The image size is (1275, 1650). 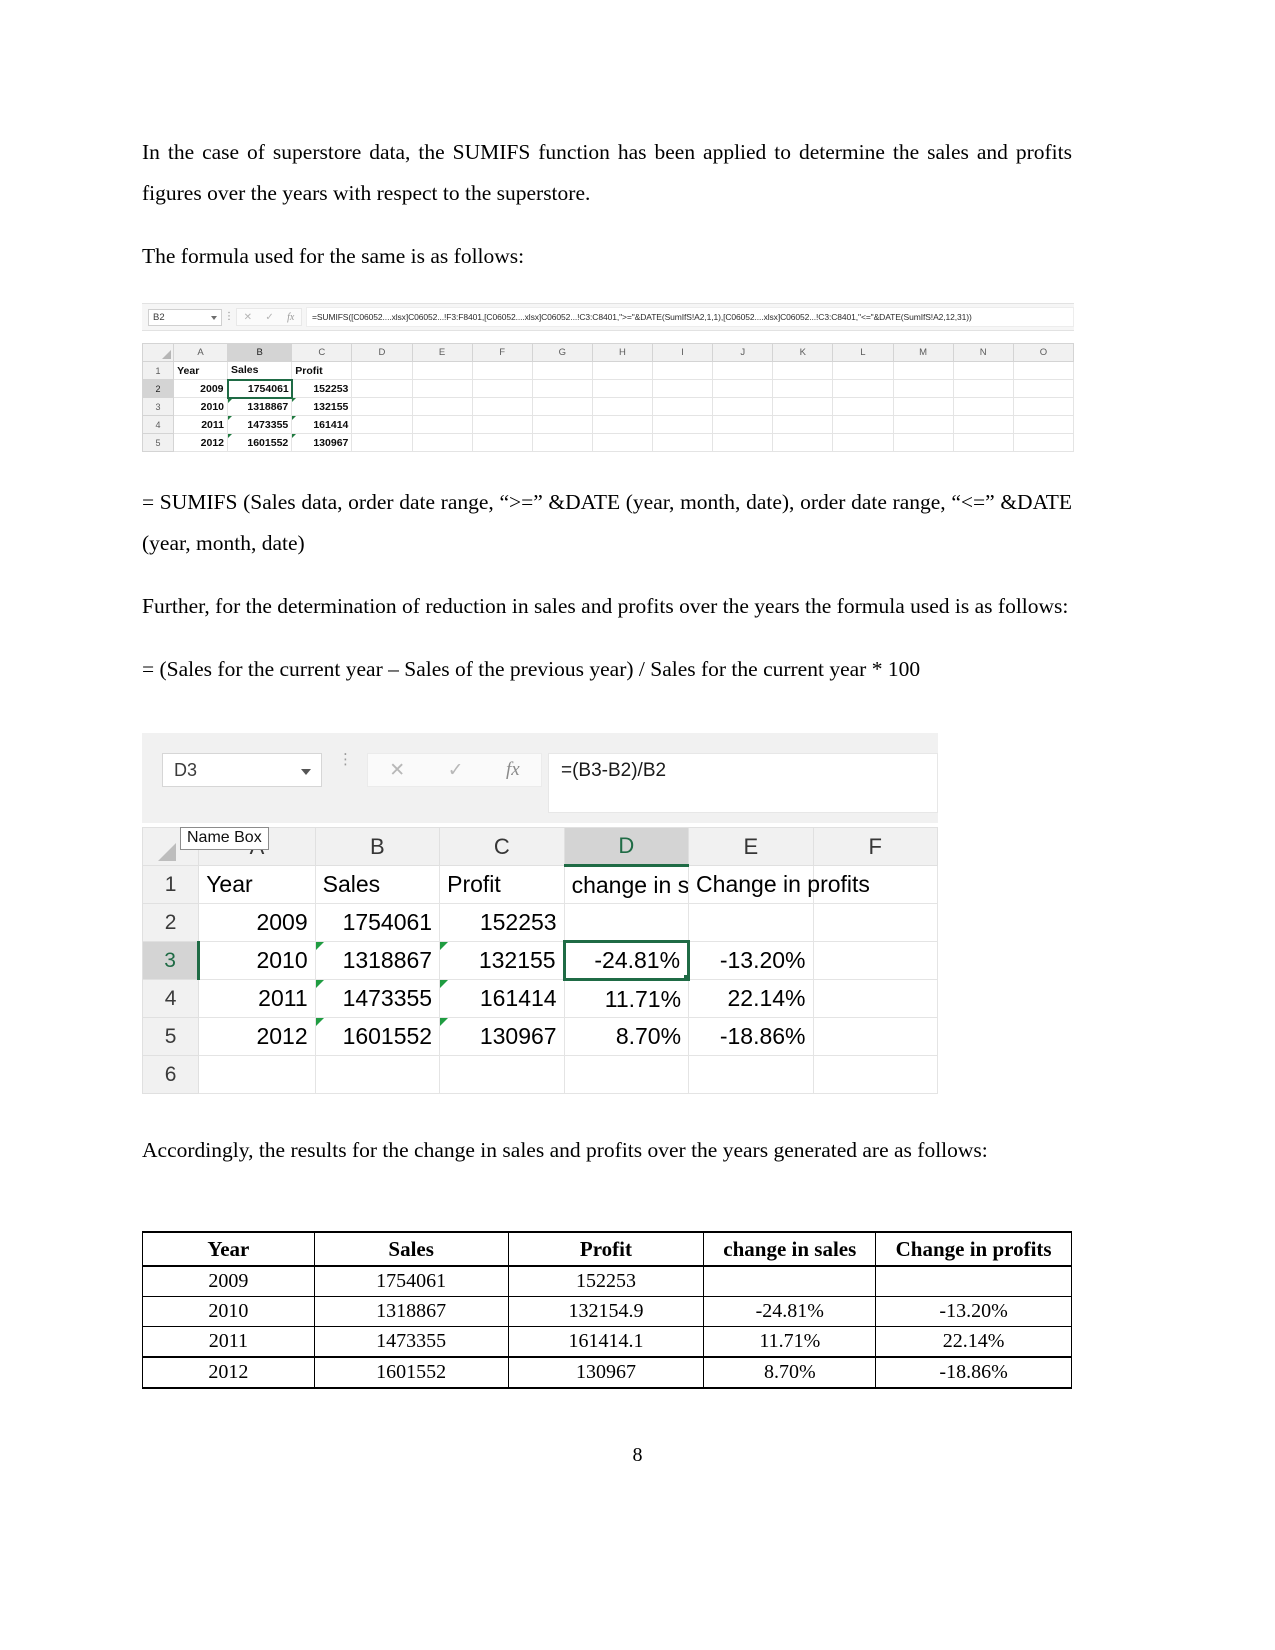 What do you see at coordinates (803, 352) in the screenshot?
I see `col-header-K: K` at bounding box center [803, 352].